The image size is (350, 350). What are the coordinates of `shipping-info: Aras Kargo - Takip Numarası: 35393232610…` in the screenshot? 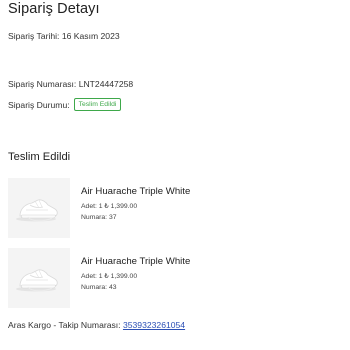 It's located at (96, 325).